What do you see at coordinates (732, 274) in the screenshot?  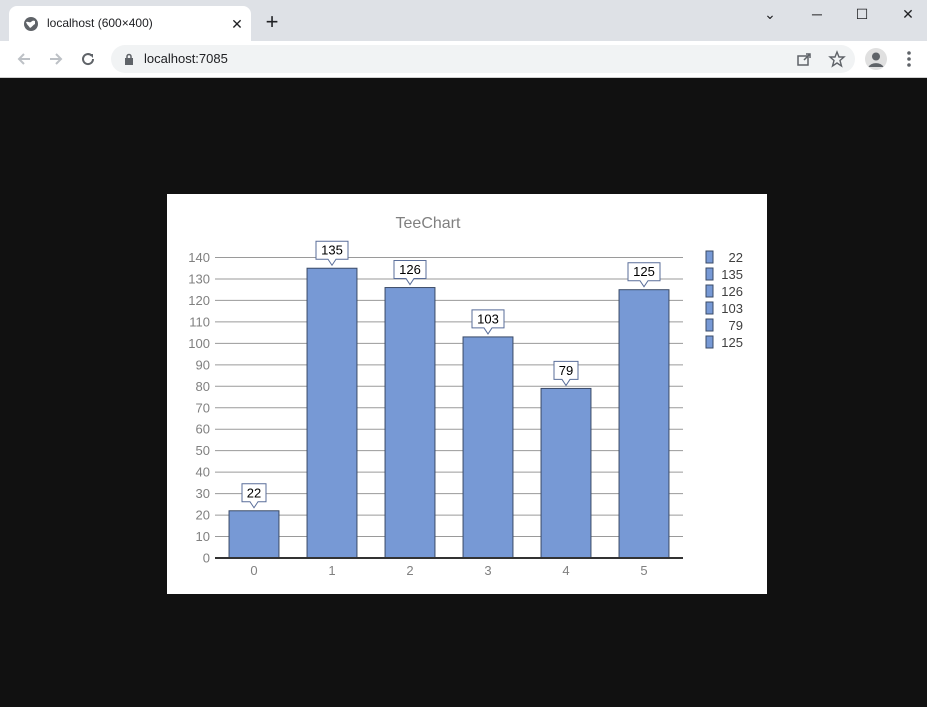 I see `legend-label: 135` at bounding box center [732, 274].